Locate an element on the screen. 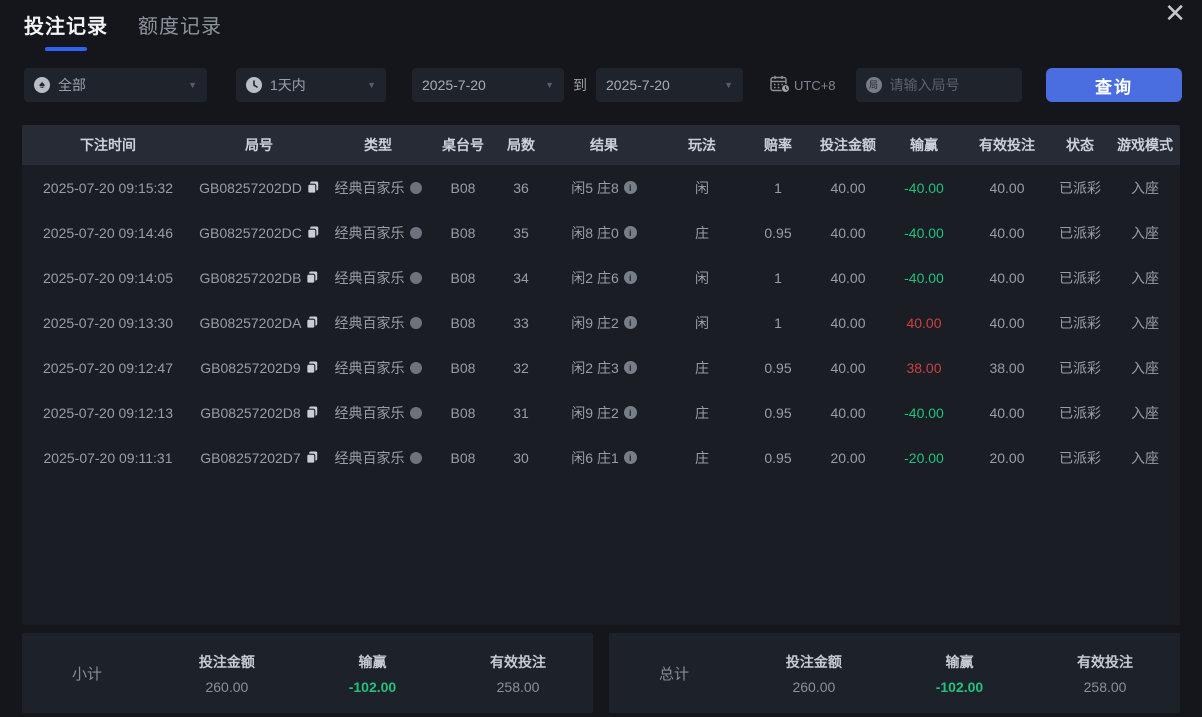 The height and width of the screenshot is (717, 1202). cell-bet-time: 2025-07-20 09:14:46 is located at coordinates (108, 232).